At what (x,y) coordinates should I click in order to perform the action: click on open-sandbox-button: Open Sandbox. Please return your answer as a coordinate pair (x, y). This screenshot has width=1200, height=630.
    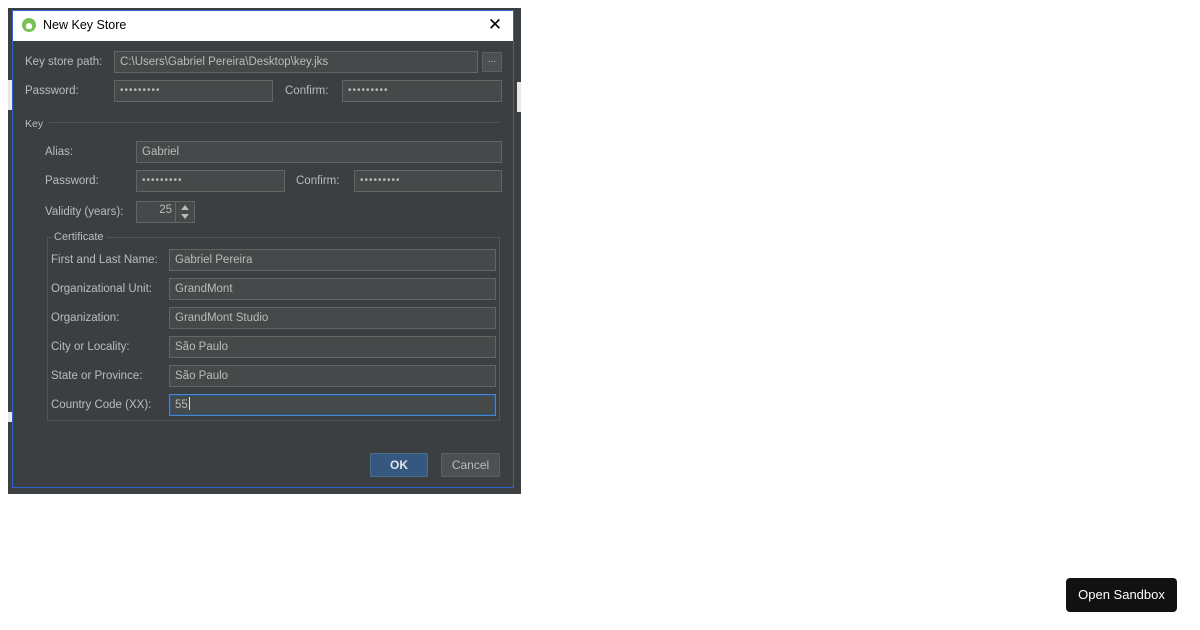
    Looking at the image, I should click on (1121, 595).